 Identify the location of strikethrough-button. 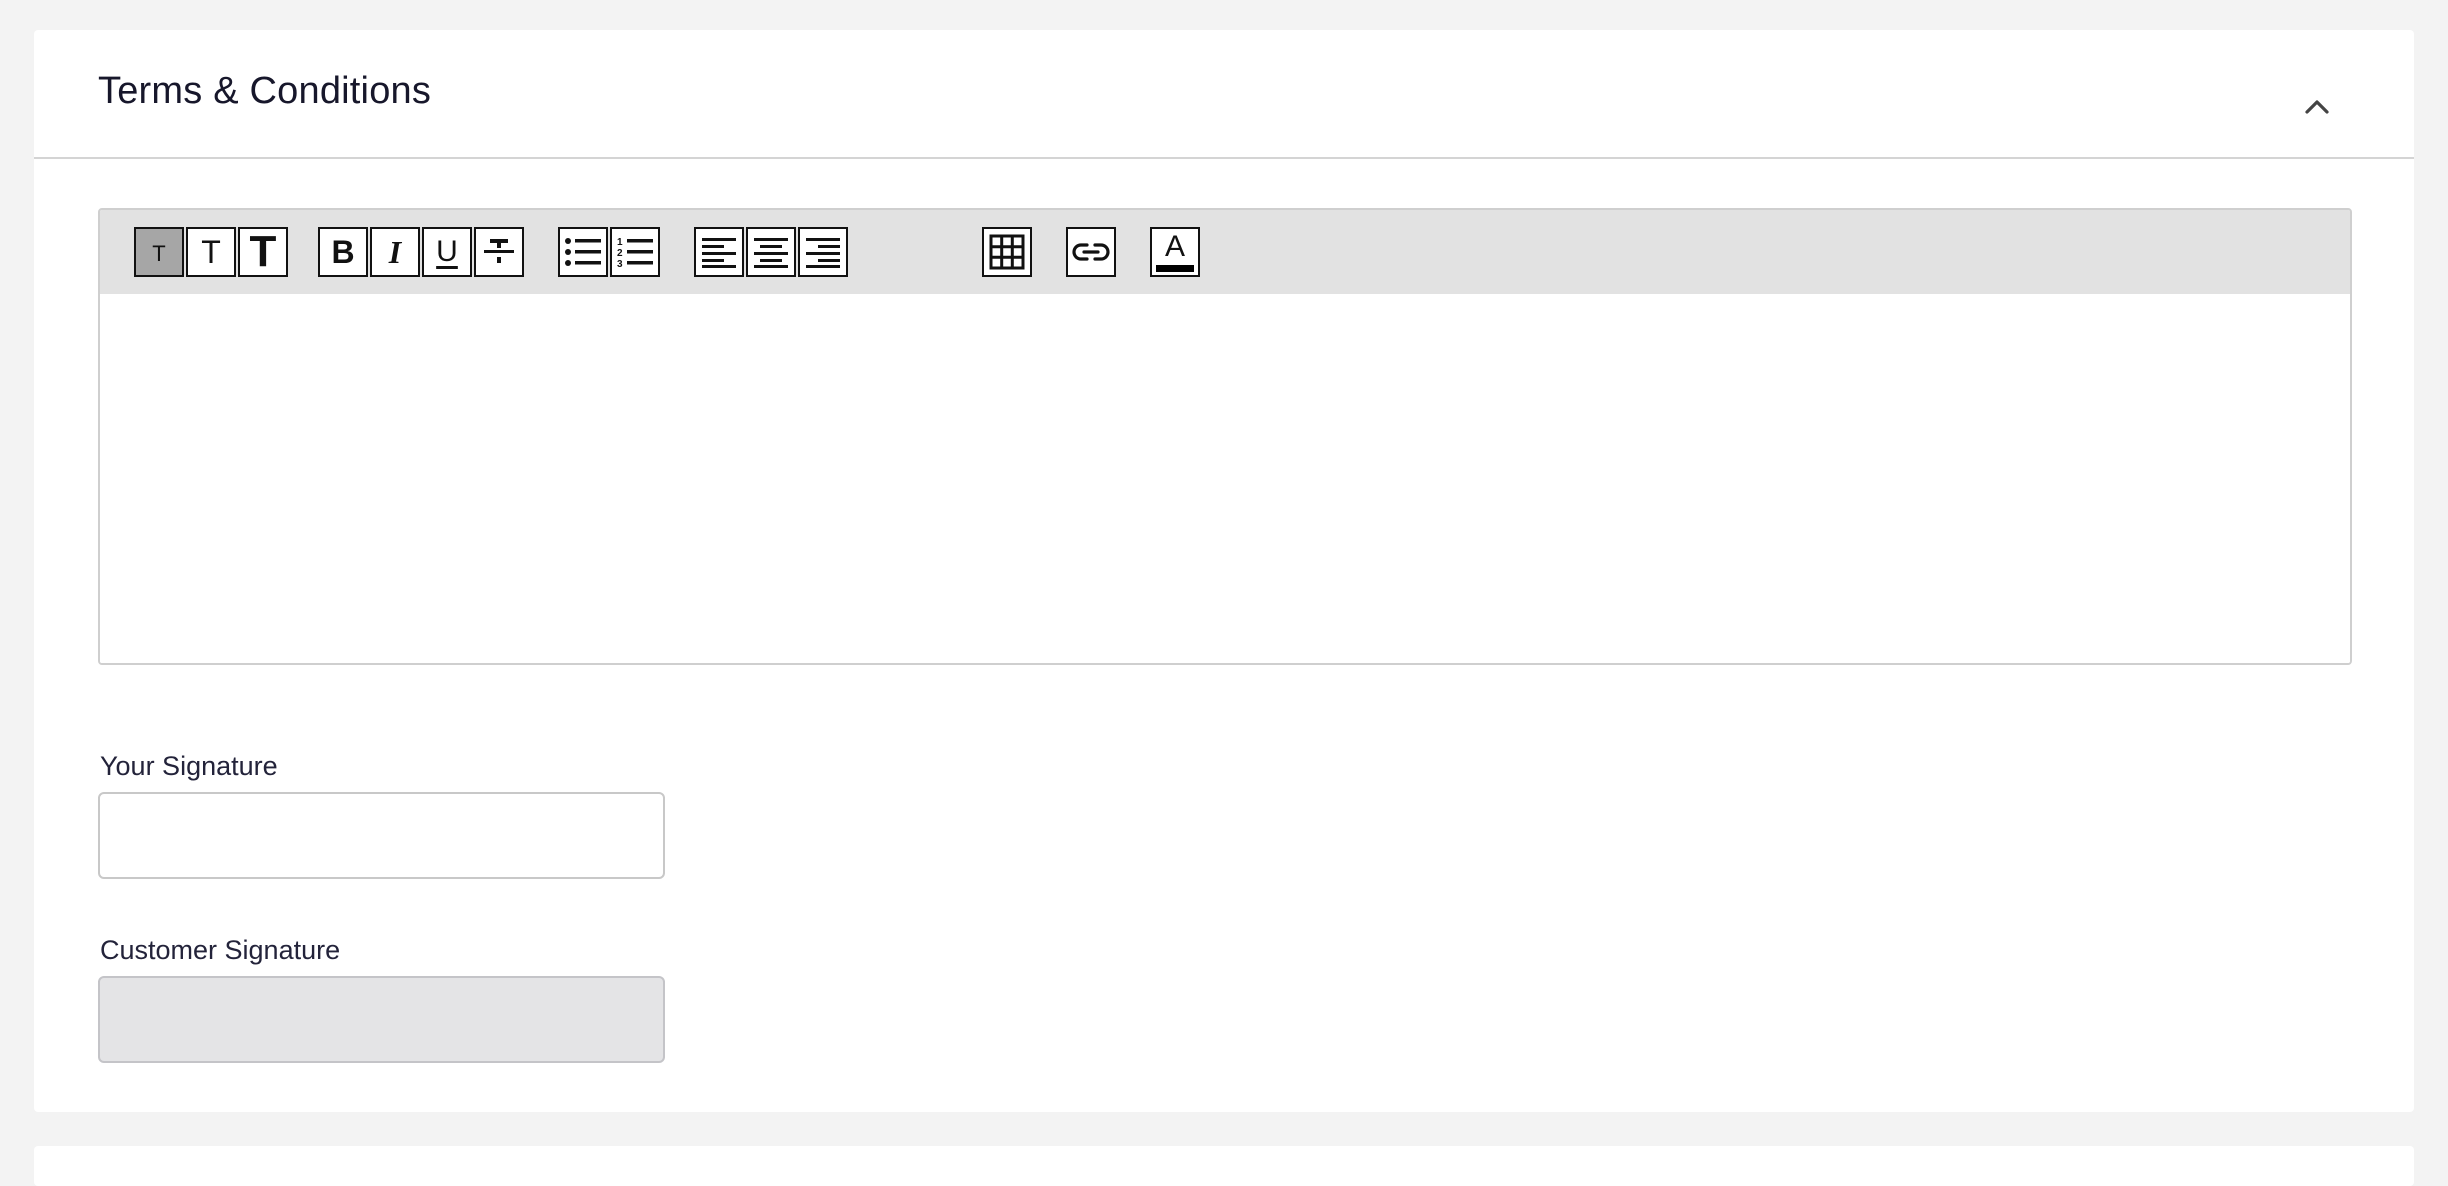
(499, 252).